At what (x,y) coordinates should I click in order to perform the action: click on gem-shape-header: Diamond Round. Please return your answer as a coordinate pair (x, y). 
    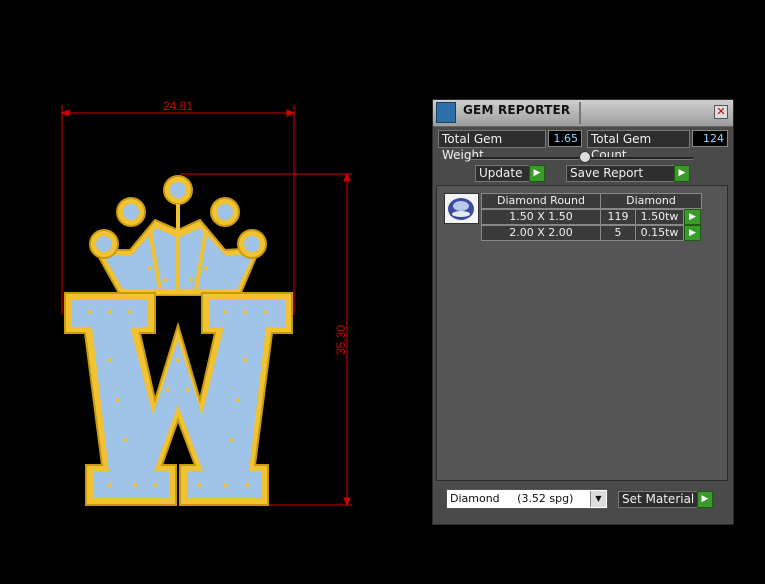
    Looking at the image, I should click on (541, 201).